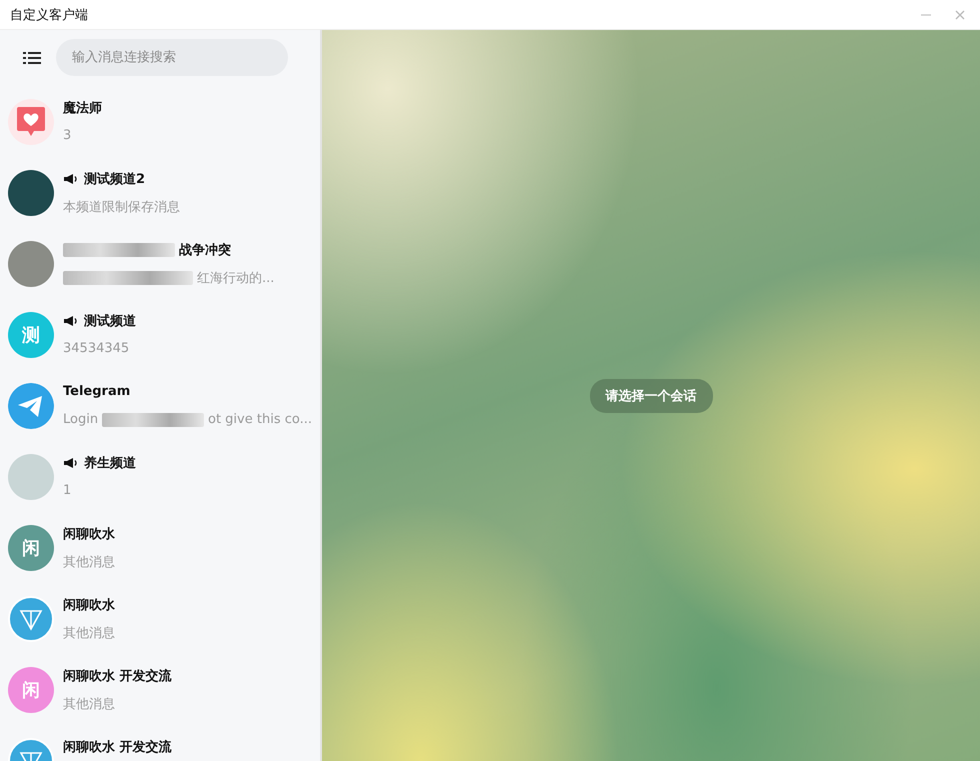 The image size is (980, 761). What do you see at coordinates (160, 689) in the screenshot?
I see `chat-item: 闲 闲聊吹水 开发交流 其他消息` at bounding box center [160, 689].